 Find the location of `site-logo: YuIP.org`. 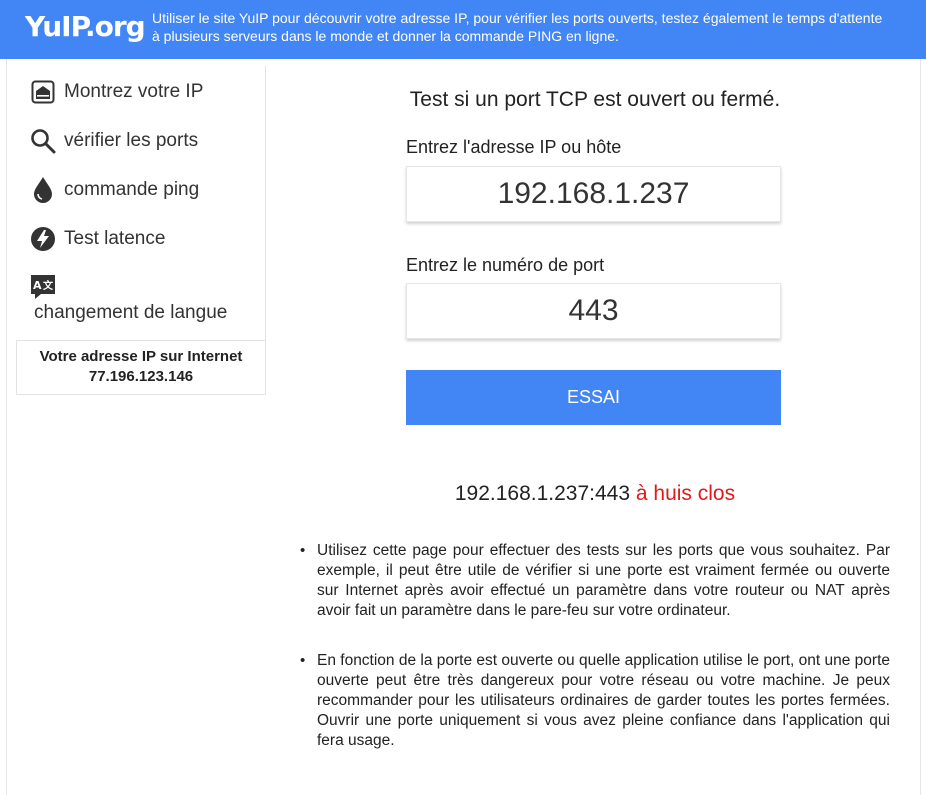

site-logo: YuIP.org is located at coordinates (85, 26).